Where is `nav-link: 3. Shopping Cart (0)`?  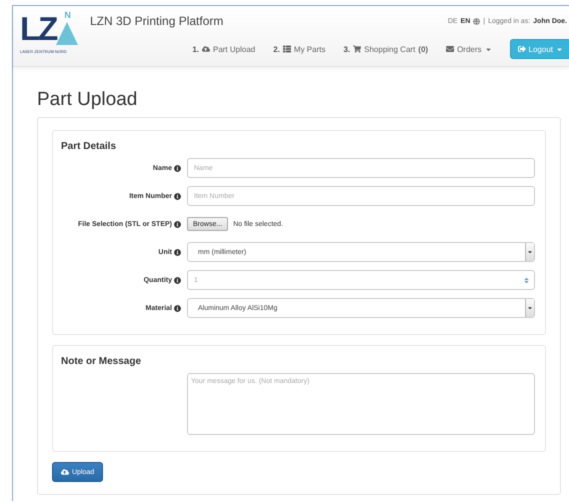
nav-link: 3. Shopping Cart (0) is located at coordinates (385, 49).